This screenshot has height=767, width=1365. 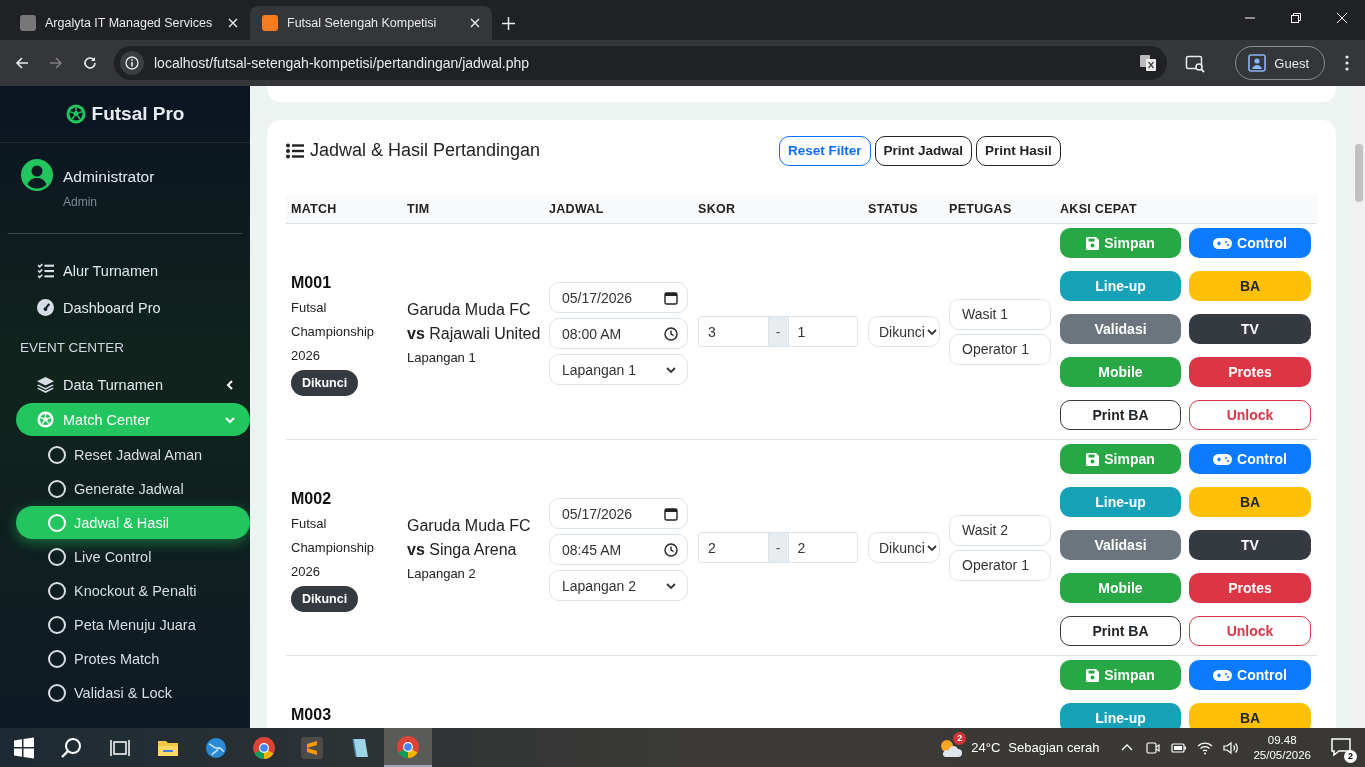 What do you see at coordinates (469, 310) in the screenshot?
I see `home-team: Garuda Muda FC` at bounding box center [469, 310].